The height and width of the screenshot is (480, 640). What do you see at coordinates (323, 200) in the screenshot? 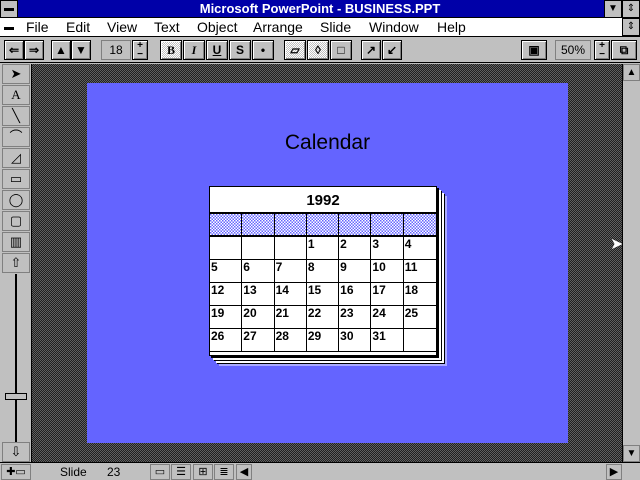
I see `calendar-year: 1992` at bounding box center [323, 200].